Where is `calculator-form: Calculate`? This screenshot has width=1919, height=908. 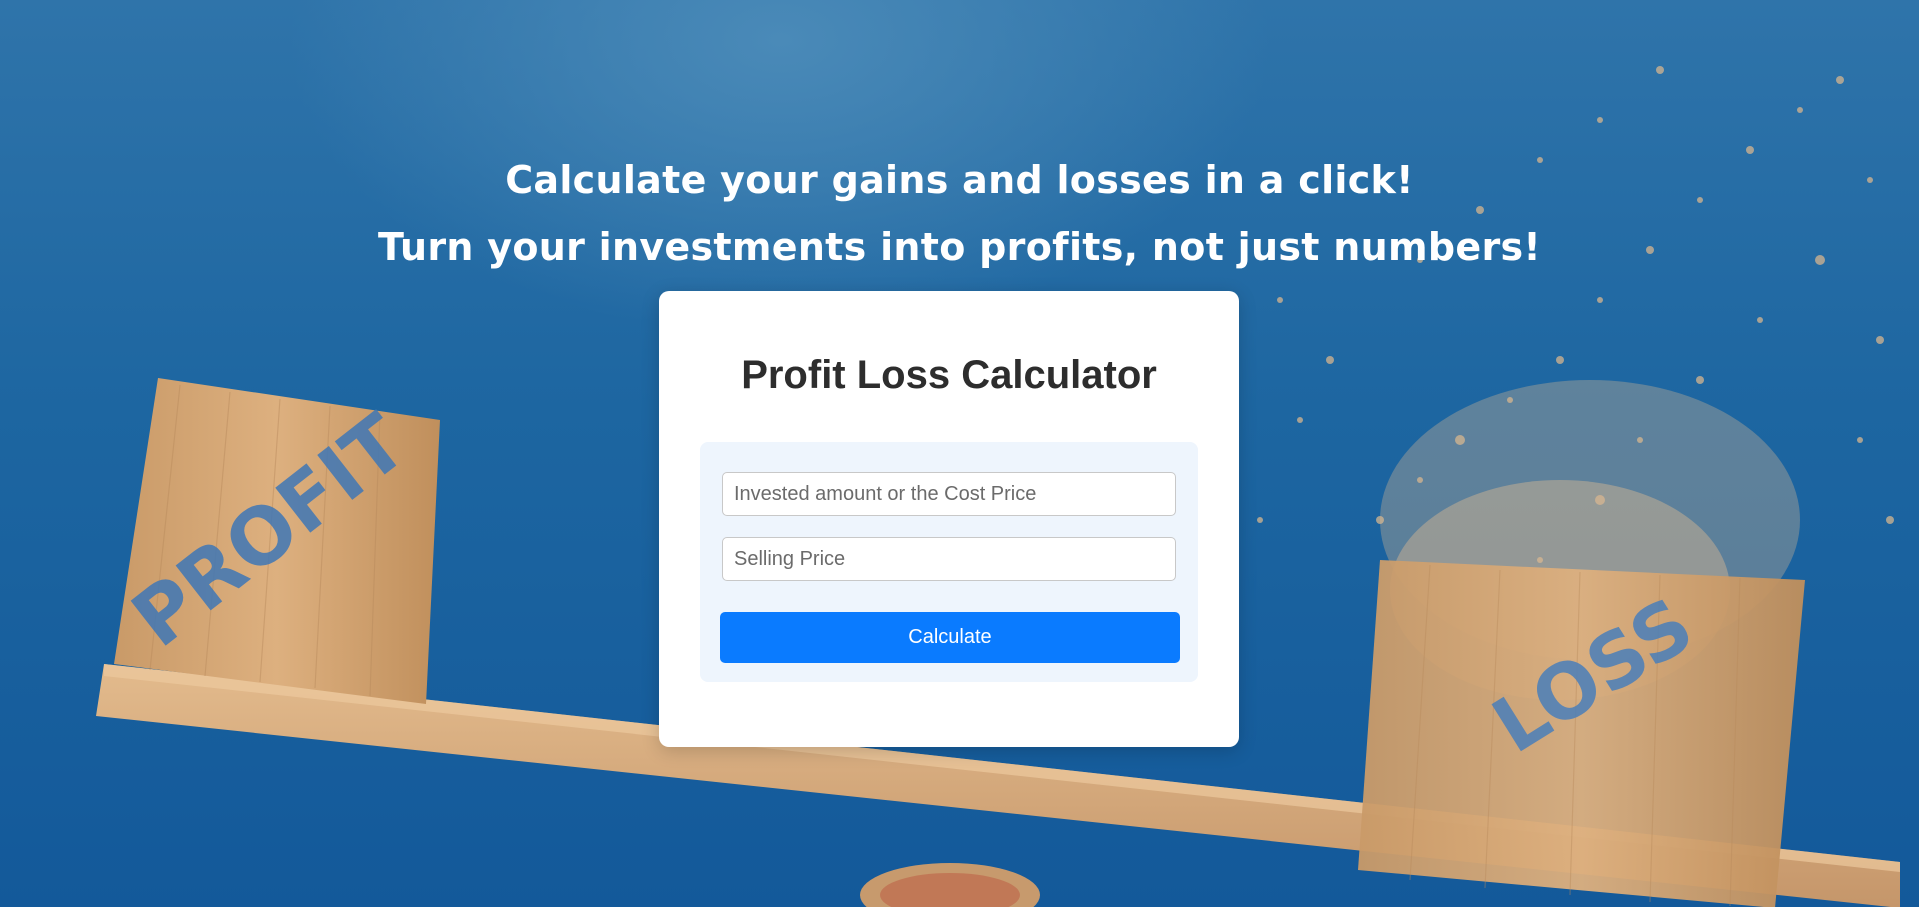
calculator-form: Calculate is located at coordinates (949, 562).